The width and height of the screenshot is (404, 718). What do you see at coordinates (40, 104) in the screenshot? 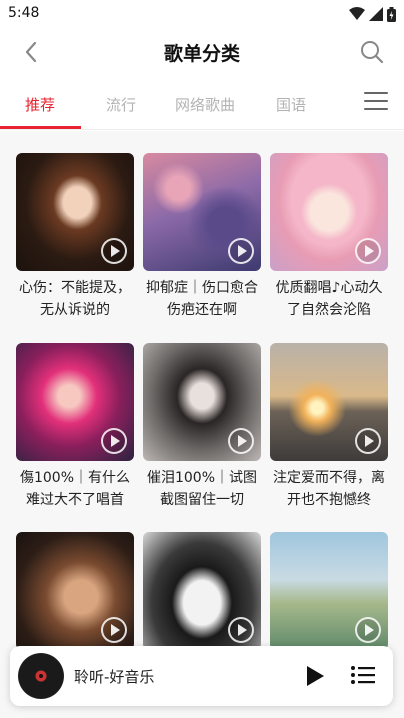
I see `tab-recommended: 推荐` at bounding box center [40, 104].